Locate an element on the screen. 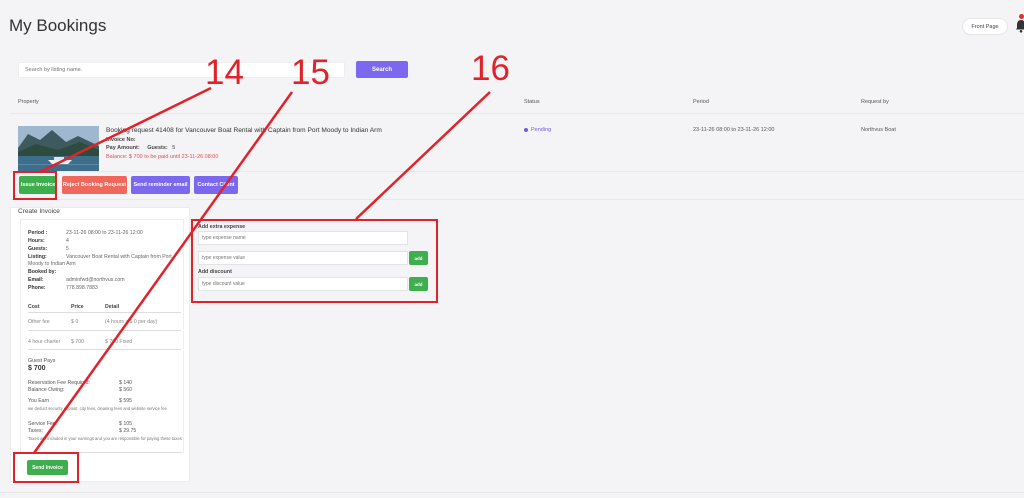  annotation-box-issue-invoice is located at coordinates (35, 185).